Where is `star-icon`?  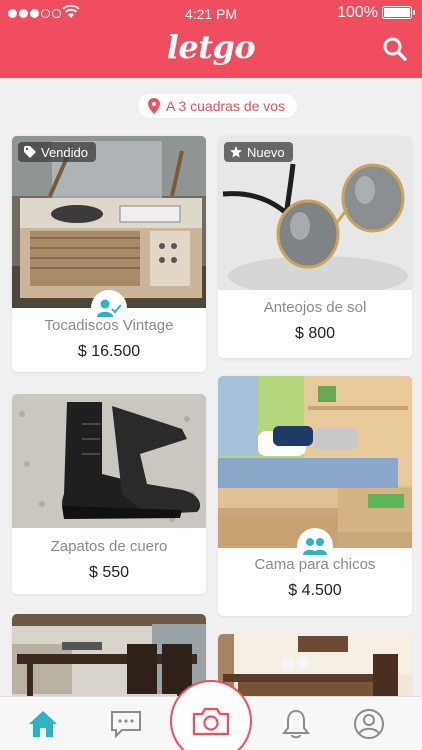
star-icon is located at coordinates (236, 152).